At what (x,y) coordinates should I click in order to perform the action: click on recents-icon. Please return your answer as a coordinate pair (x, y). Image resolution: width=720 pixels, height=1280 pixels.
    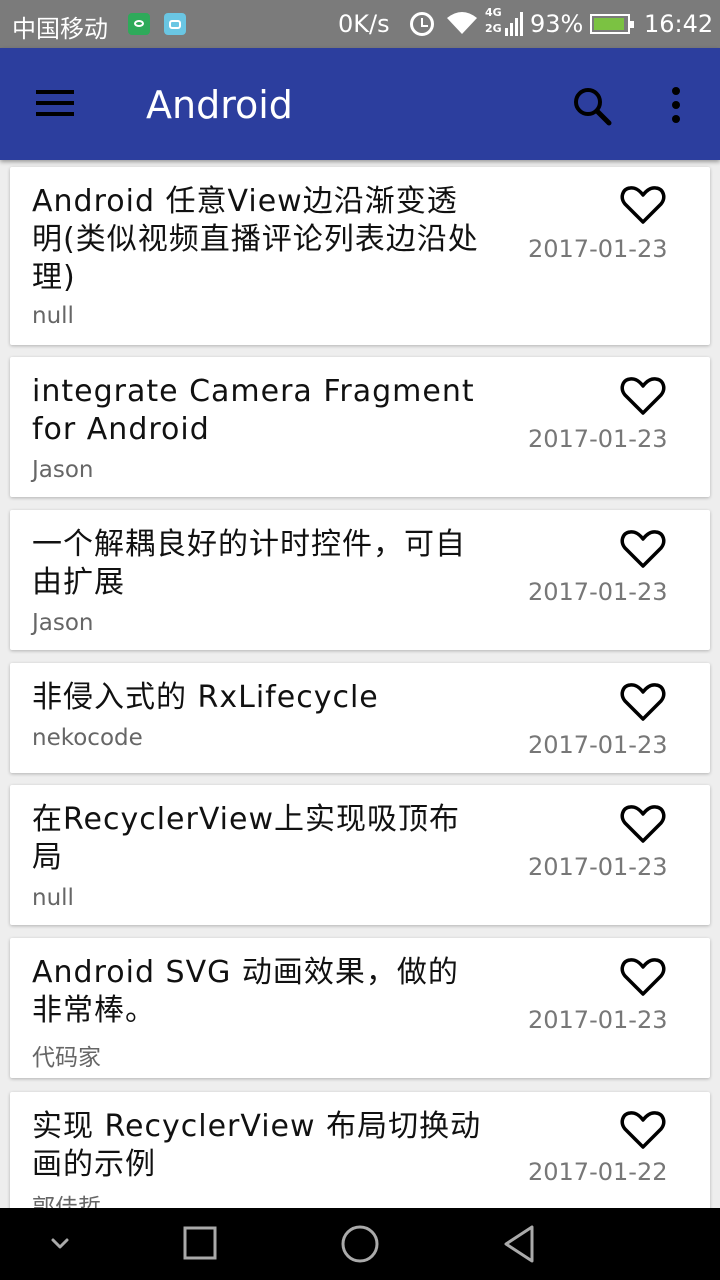
    Looking at the image, I should click on (200, 1244).